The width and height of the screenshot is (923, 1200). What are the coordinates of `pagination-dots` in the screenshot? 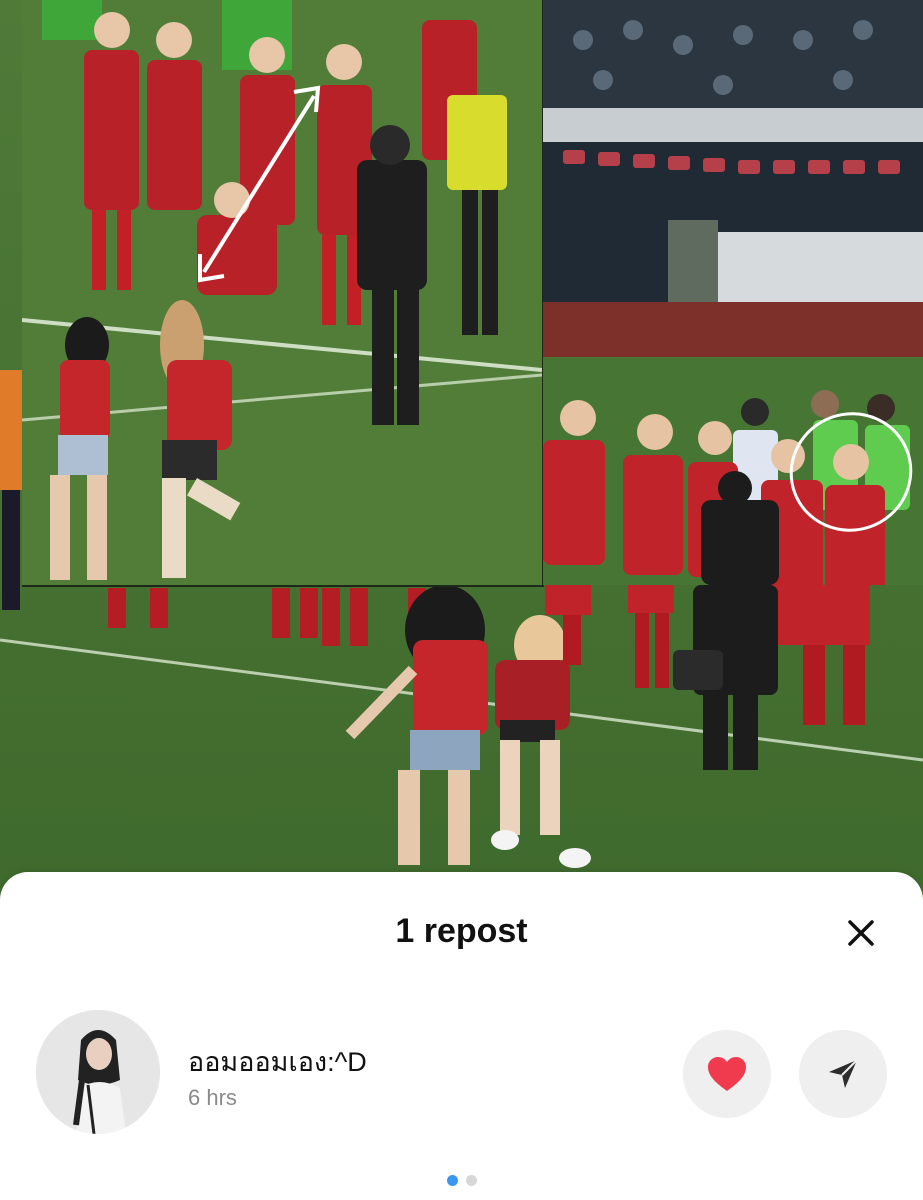 It's located at (461, 1180).